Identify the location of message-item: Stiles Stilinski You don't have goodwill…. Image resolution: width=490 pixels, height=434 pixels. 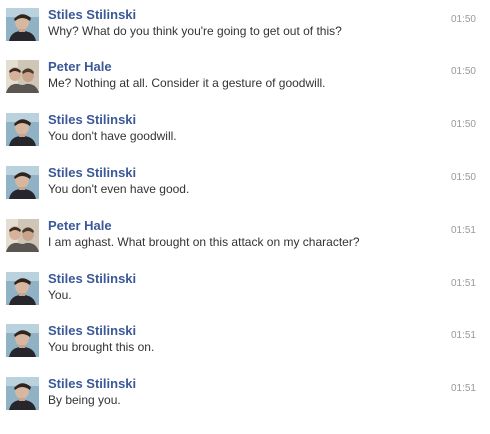
(245, 134).